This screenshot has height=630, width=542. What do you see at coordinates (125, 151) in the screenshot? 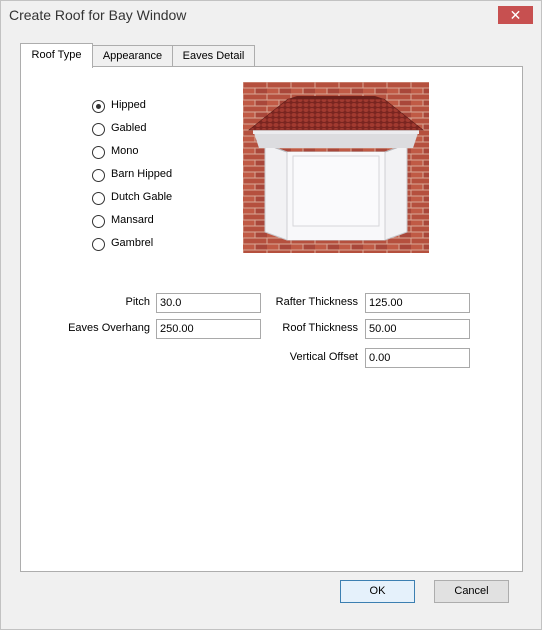
I see `radio-label: Mono` at bounding box center [125, 151].